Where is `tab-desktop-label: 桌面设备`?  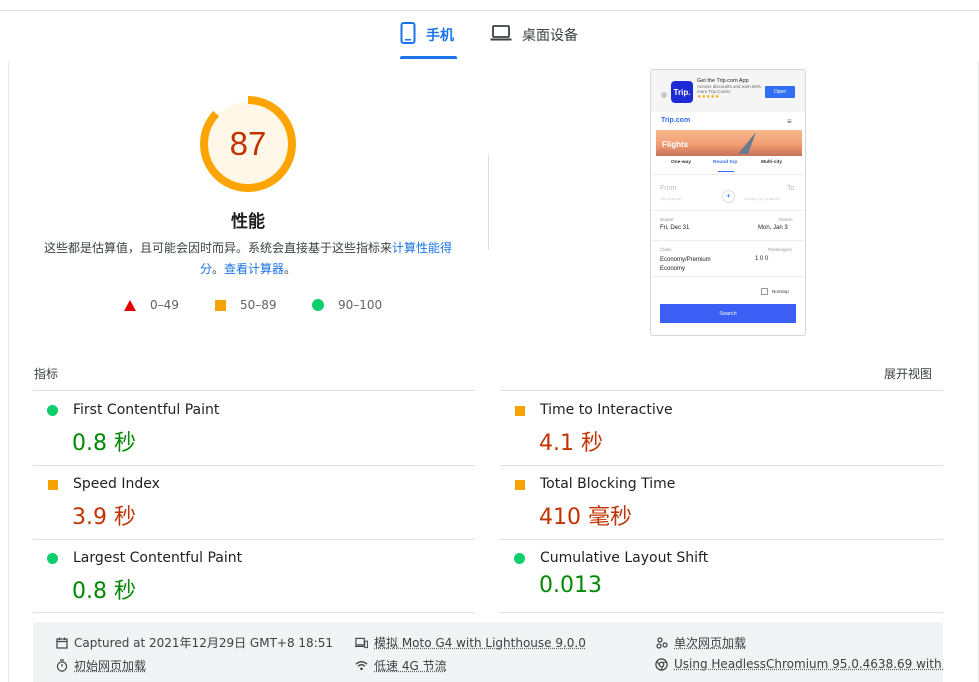
tab-desktop-label: 桌面设备 is located at coordinates (550, 36).